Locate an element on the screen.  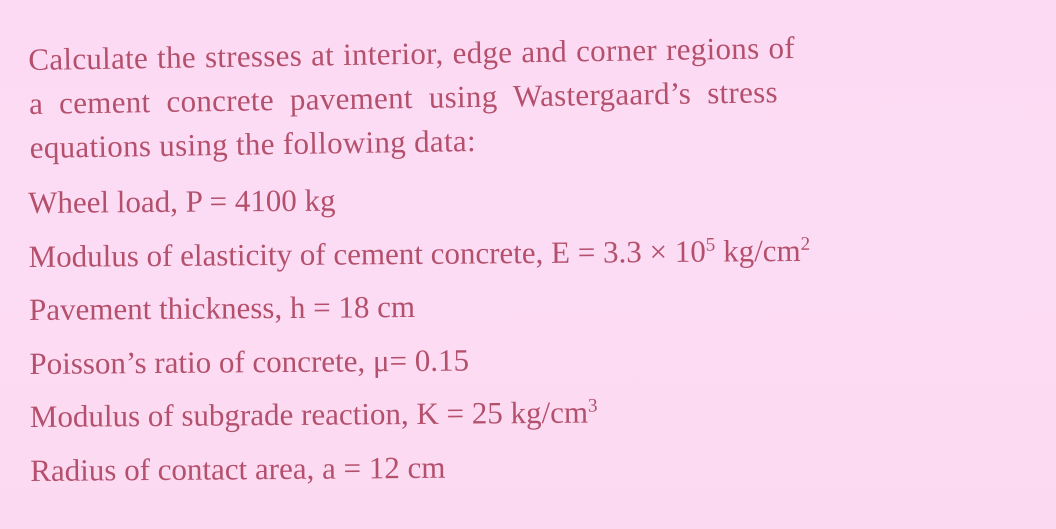
data-value-exponent: 5 is located at coordinates (710, 245).